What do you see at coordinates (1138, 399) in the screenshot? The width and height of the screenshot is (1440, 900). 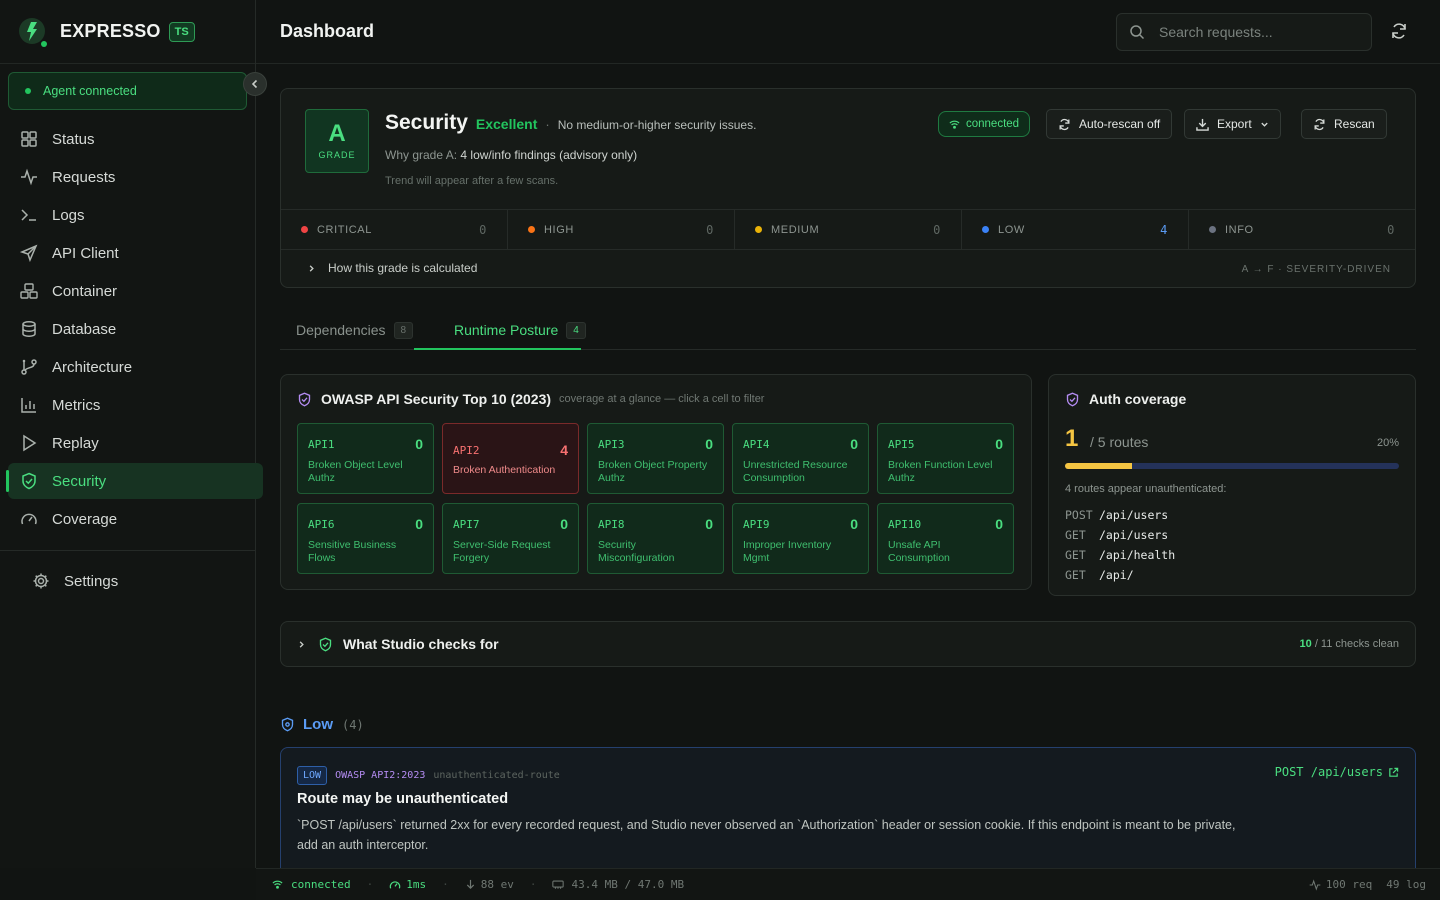 I see `auth-title: Auth coverage` at bounding box center [1138, 399].